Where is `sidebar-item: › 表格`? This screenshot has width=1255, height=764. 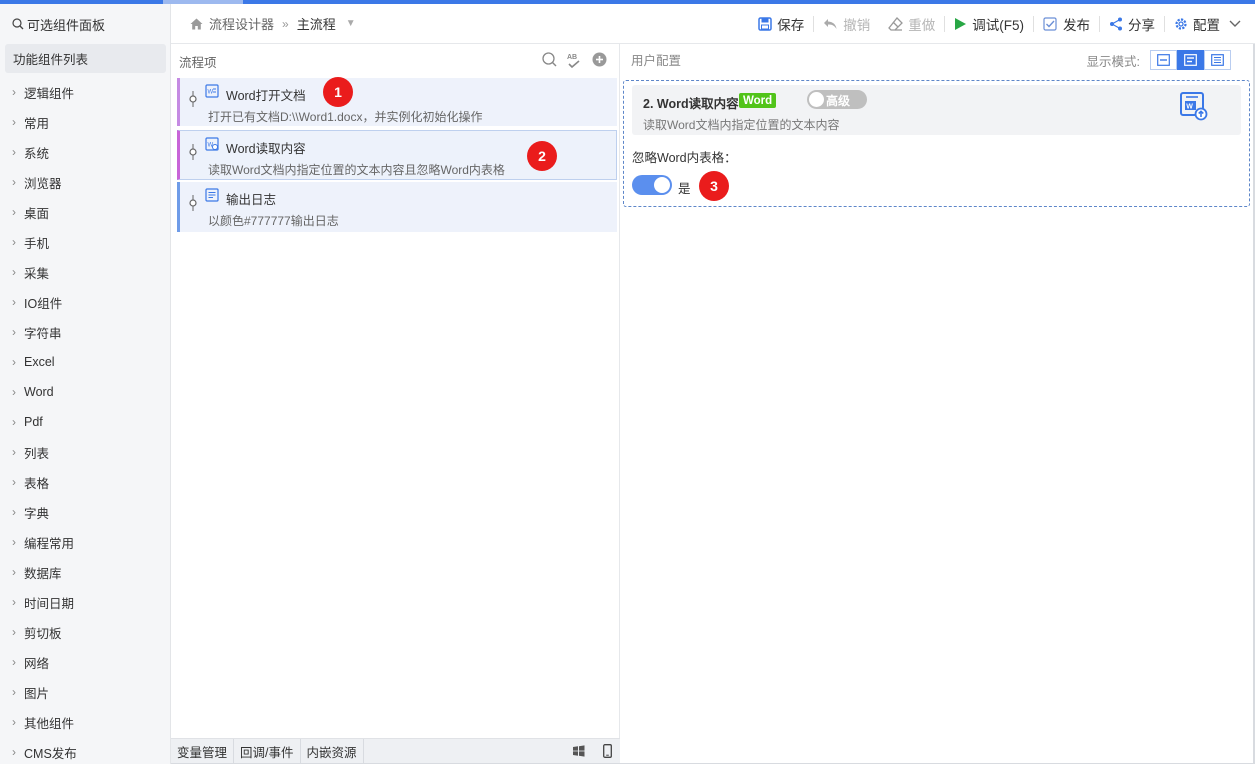
sidebar-item: › 表格 is located at coordinates (85, 482).